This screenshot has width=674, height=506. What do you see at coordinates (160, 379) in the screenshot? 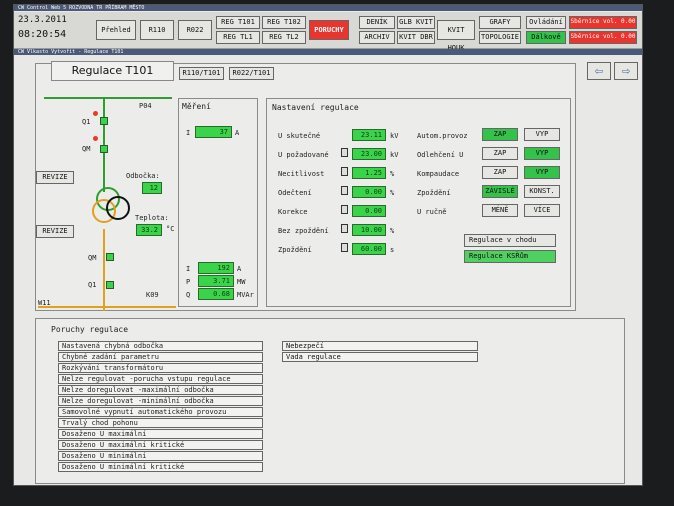
I see `fault-item: Nelze regulovat -porucha vstupu regulace` at bounding box center [160, 379].